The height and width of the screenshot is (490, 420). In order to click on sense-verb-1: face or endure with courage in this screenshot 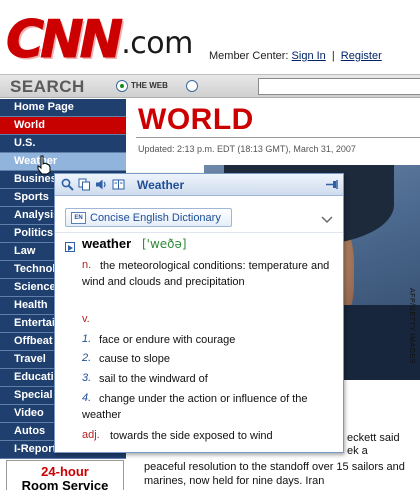, I will do `click(167, 340)`.